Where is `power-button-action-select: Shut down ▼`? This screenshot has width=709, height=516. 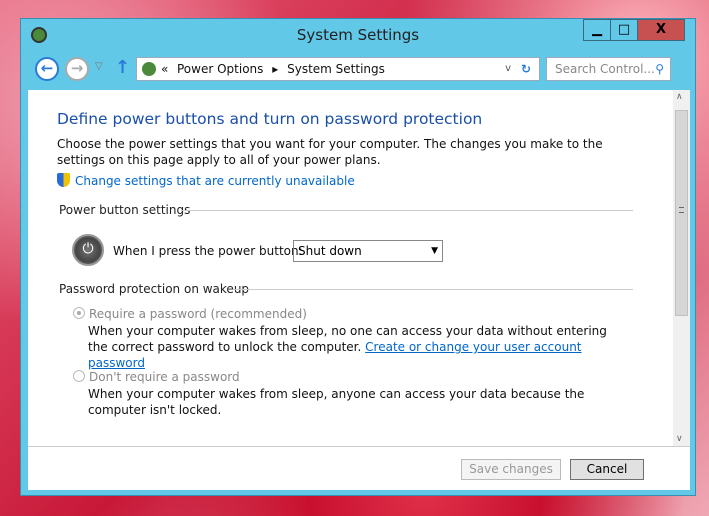
power-button-action-select: Shut down ▼ is located at coordinates (368, 251).